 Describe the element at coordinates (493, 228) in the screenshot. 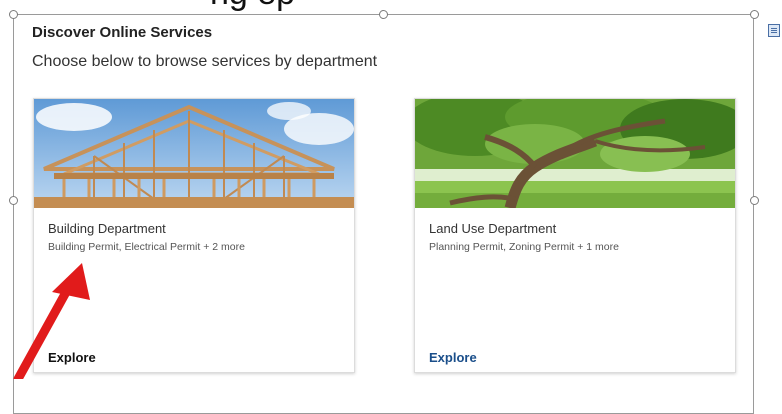

I see `card-title: Land Use Department` at that location.